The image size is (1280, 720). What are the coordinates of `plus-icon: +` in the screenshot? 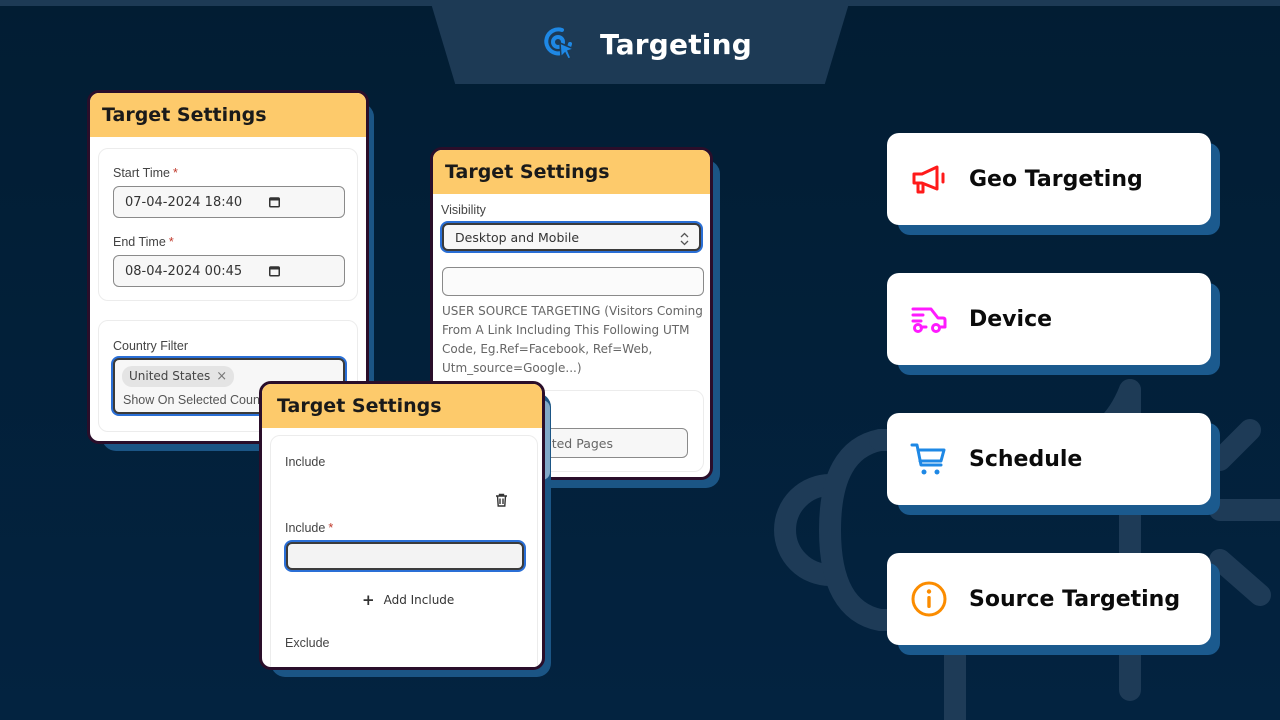 It's located at (368, 600).